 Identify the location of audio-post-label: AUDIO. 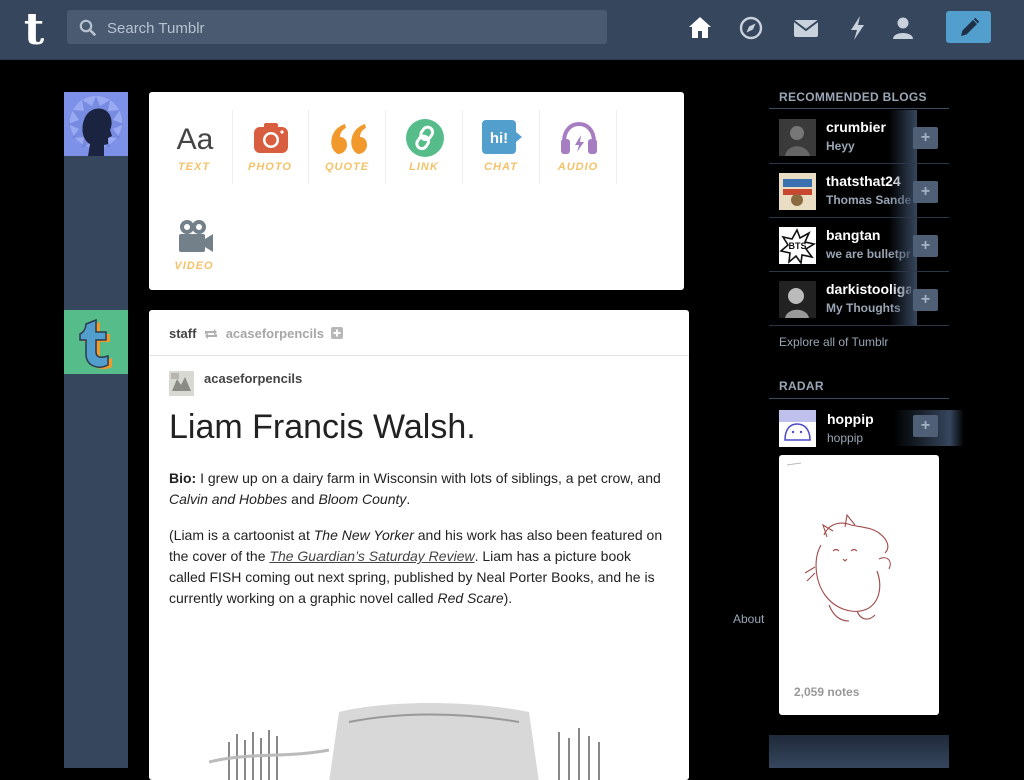
(578, 167).